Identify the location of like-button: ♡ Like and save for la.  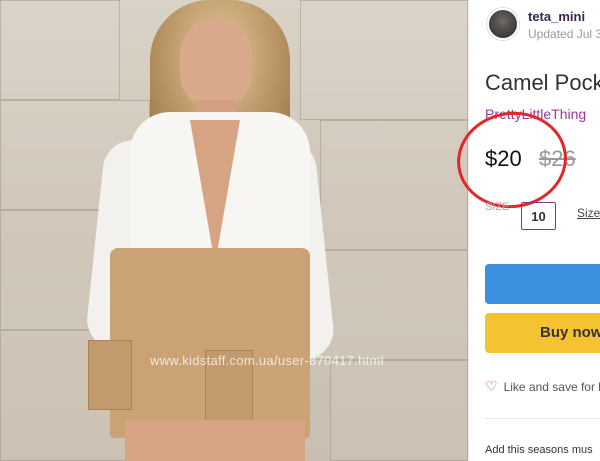
(542, 386).